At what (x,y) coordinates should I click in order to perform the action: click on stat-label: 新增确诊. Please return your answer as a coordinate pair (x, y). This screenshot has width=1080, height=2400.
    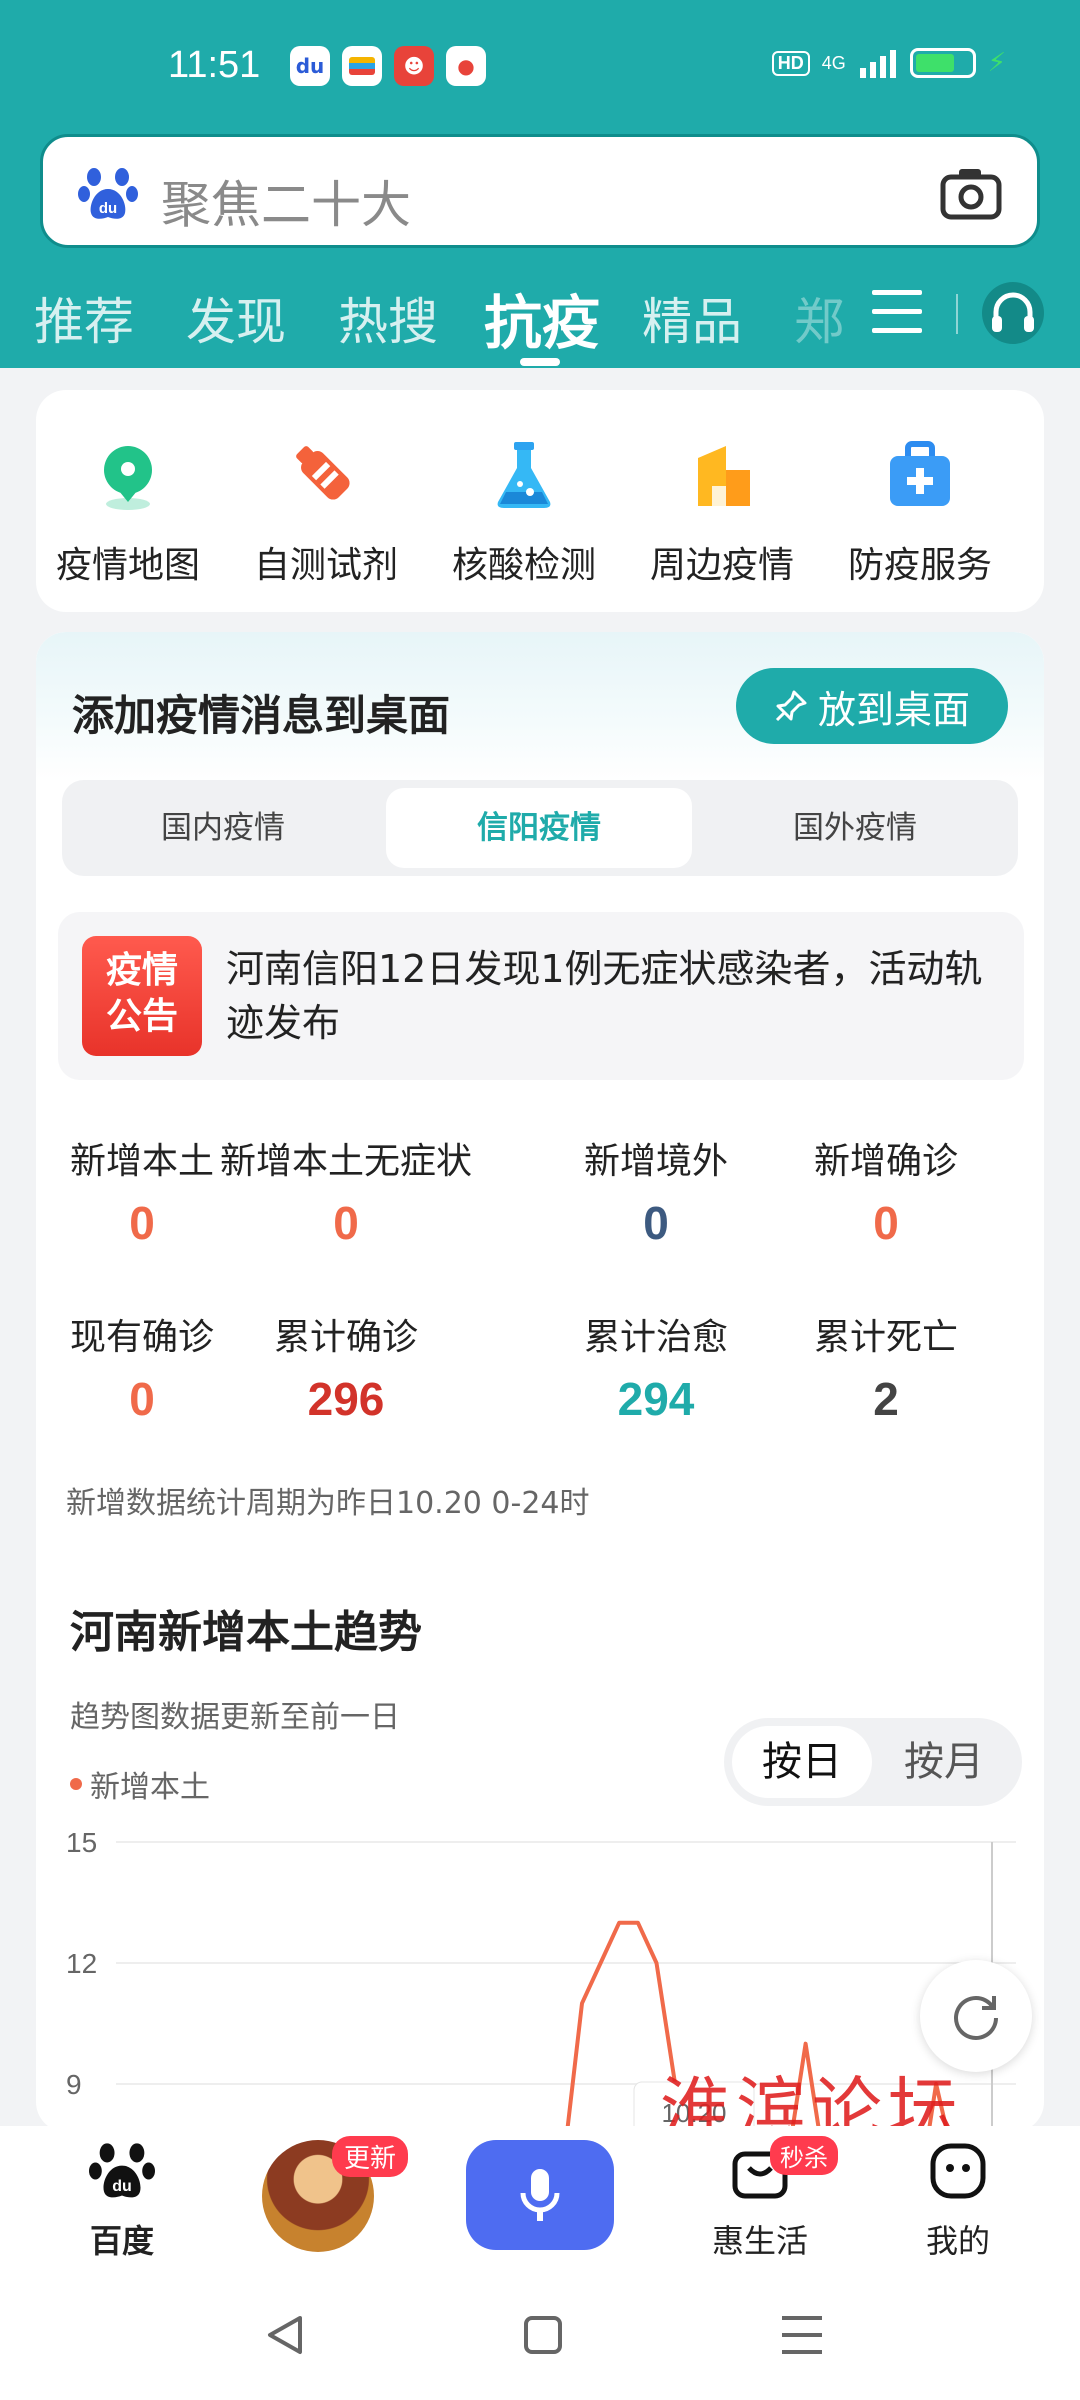
    Looking at the image, I should click on (885, 1161).